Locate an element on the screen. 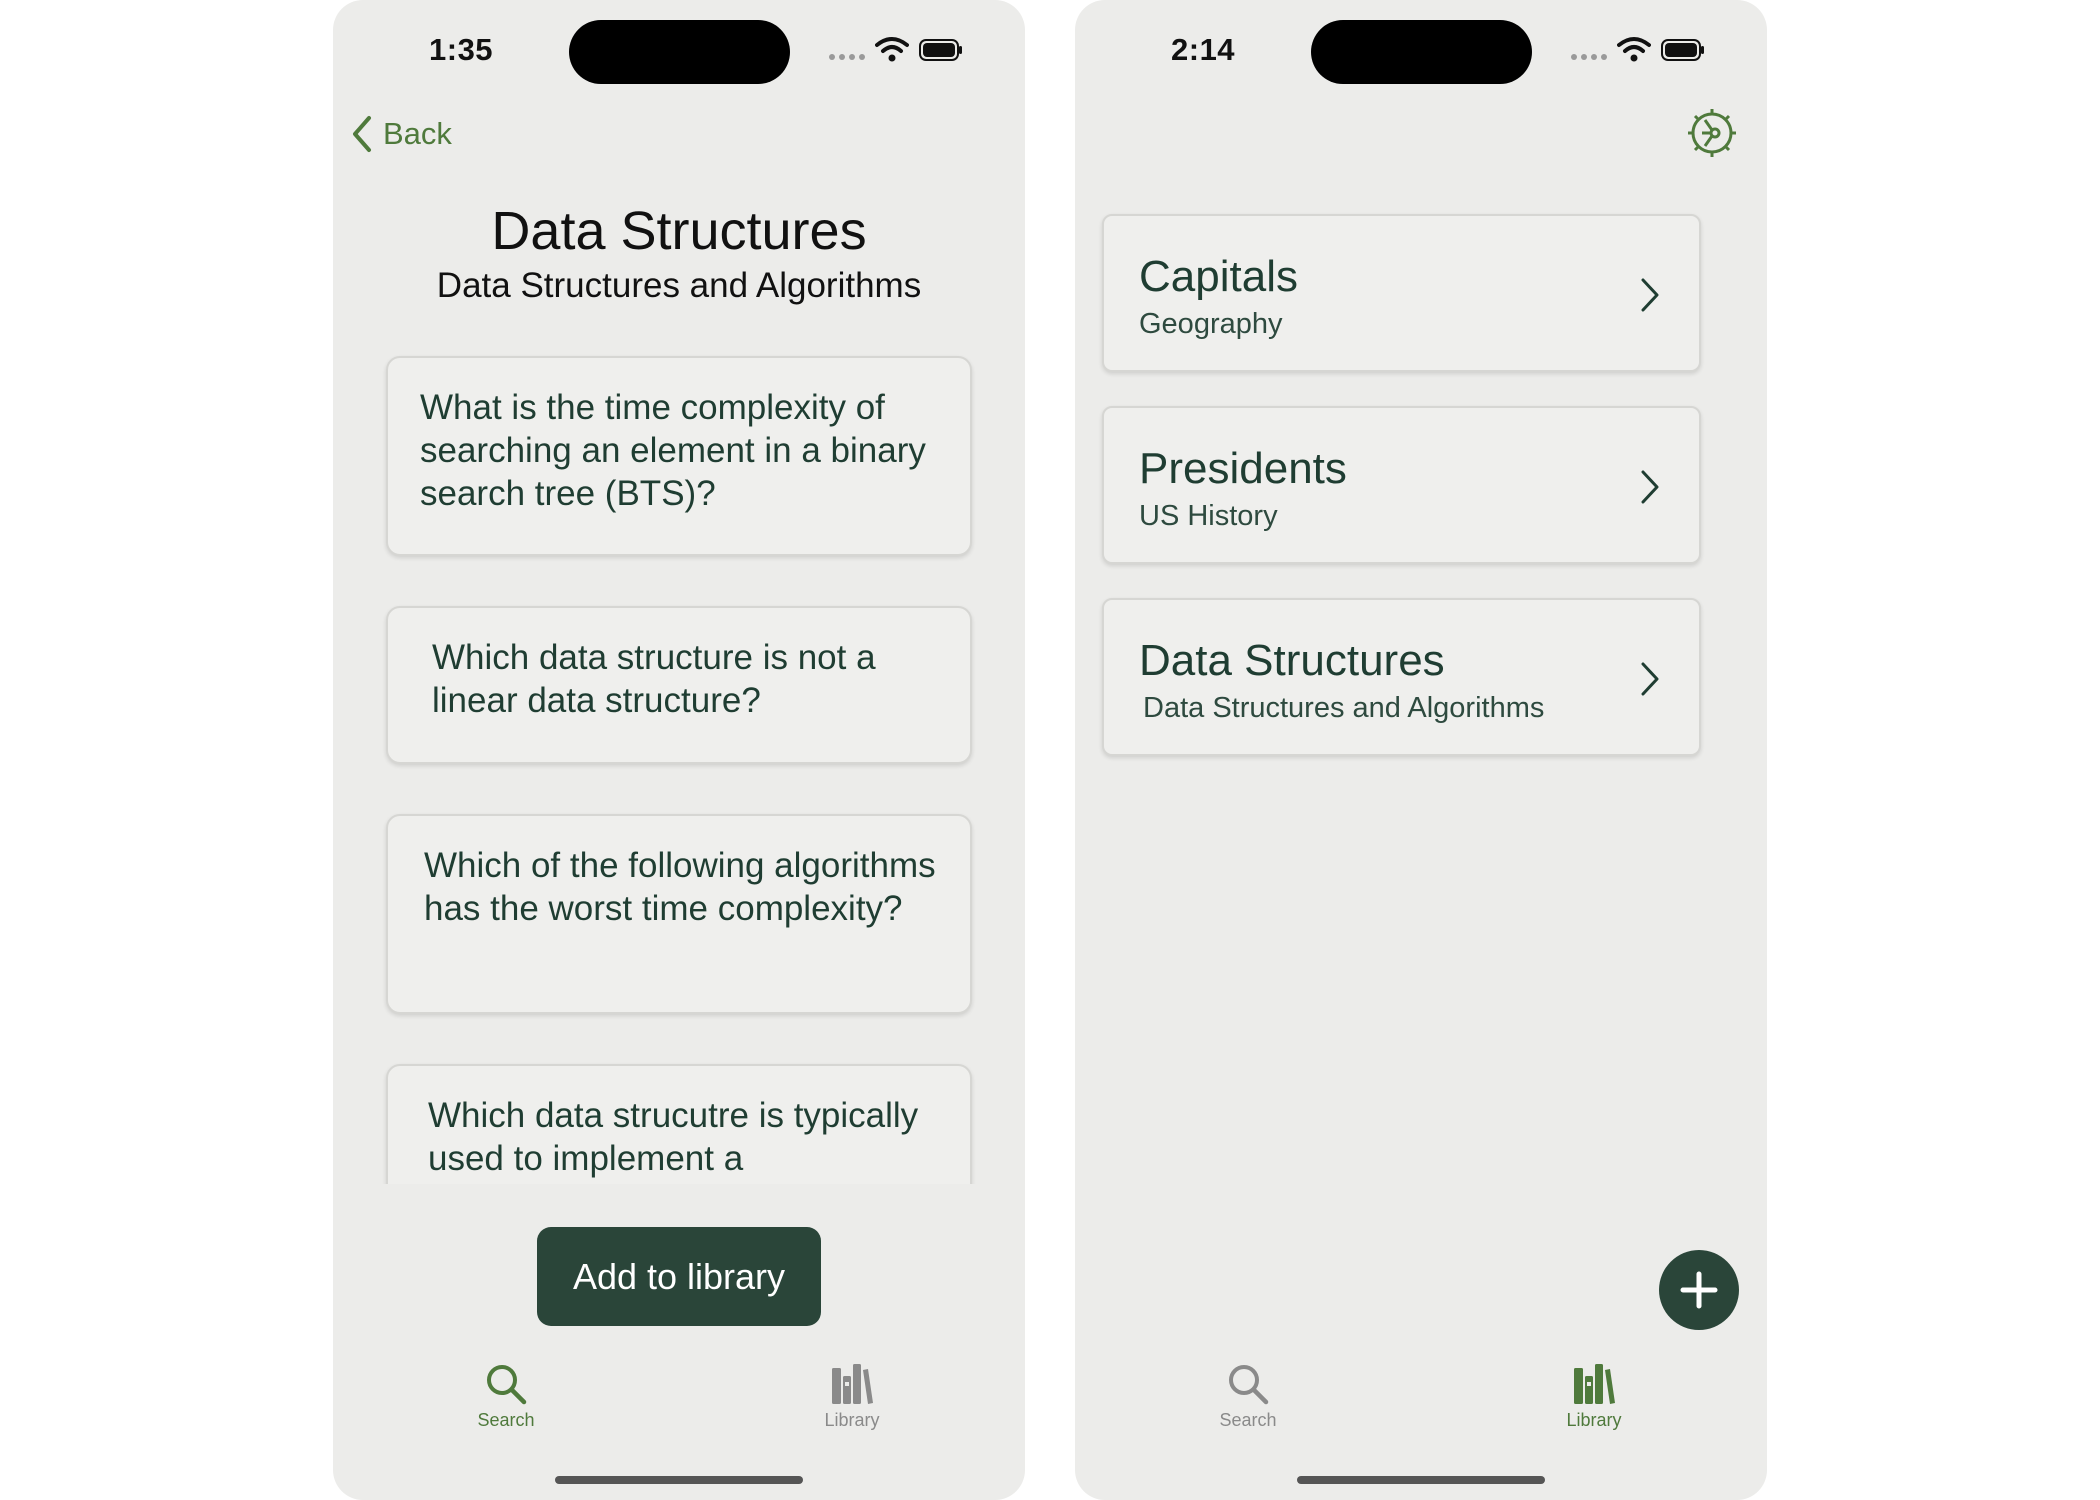 The image size is (2100, 1500). plus-icon is located at coordinates (1699, 1290).